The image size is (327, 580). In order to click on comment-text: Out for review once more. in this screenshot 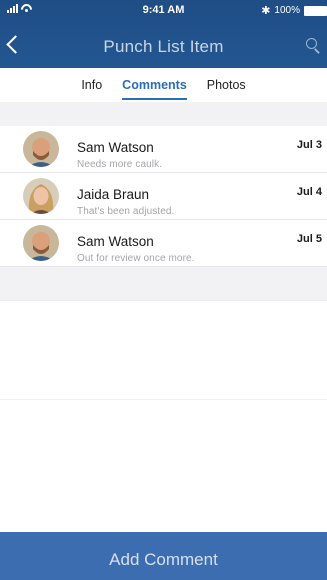, I will do `click(136, 258)`.